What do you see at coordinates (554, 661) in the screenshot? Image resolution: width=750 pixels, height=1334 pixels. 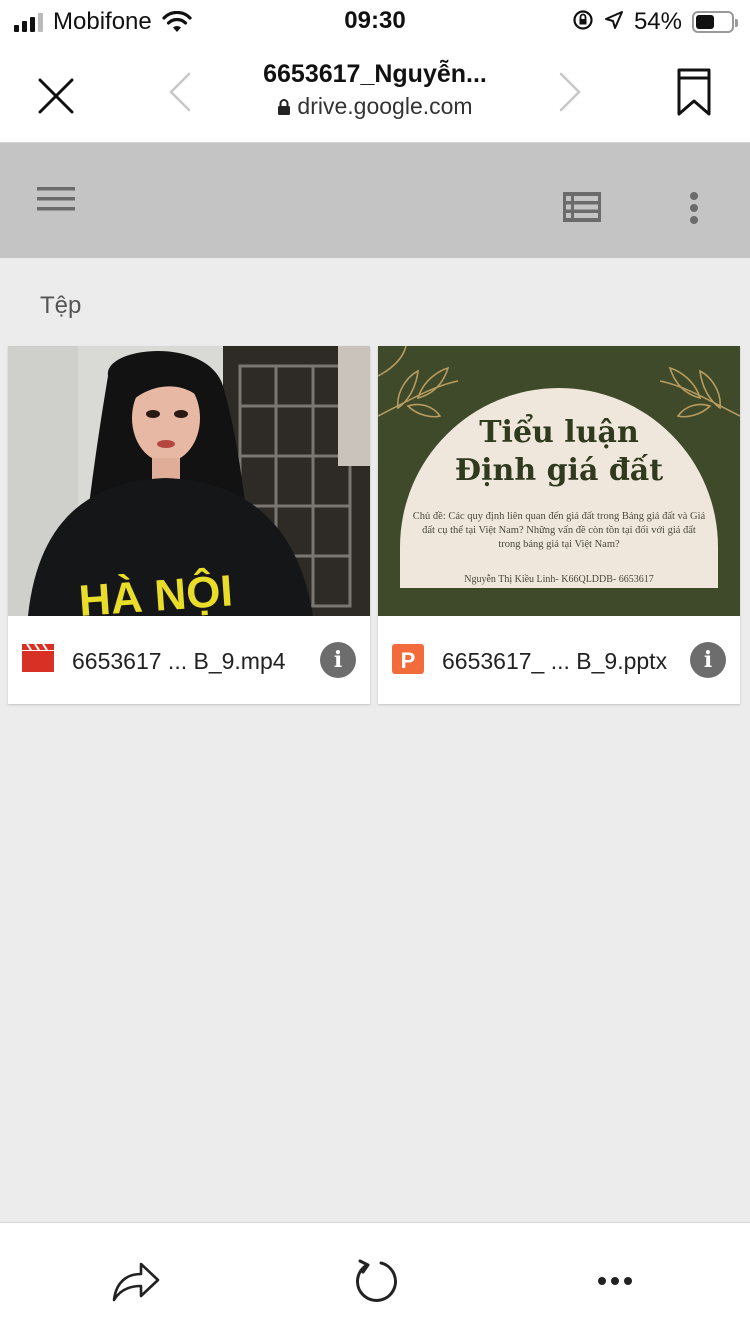 I see `file-name: 6653617_ ... B_9.pptx` at bounding box center [554, 661].